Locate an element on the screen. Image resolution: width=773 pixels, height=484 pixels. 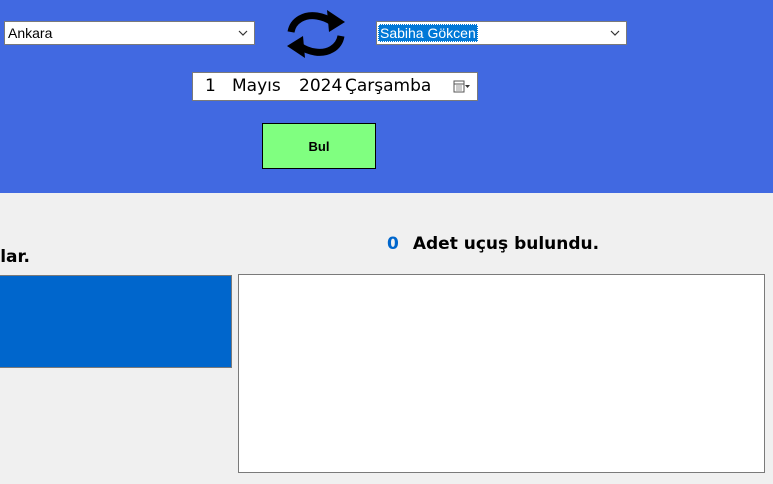
results-count-line: 0 Adet uçuş bulundu. is located at coordinates (493, 244).